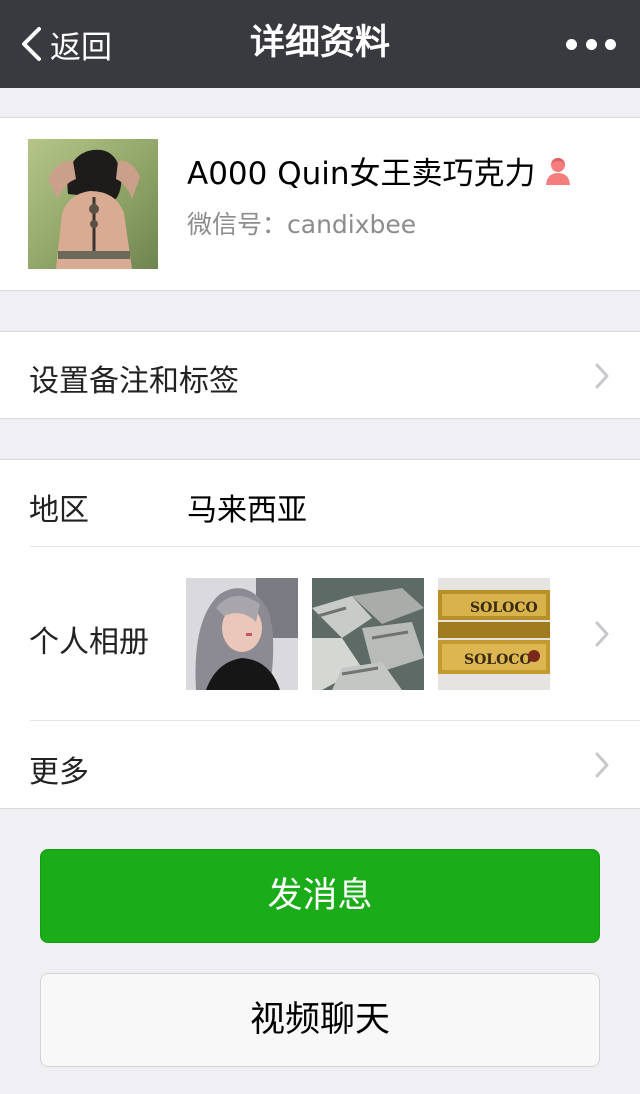 This screenshot has width=640, height=1094. I want to click on album-photo-image: SOLOCO SOLOCO, so click(494, 634).